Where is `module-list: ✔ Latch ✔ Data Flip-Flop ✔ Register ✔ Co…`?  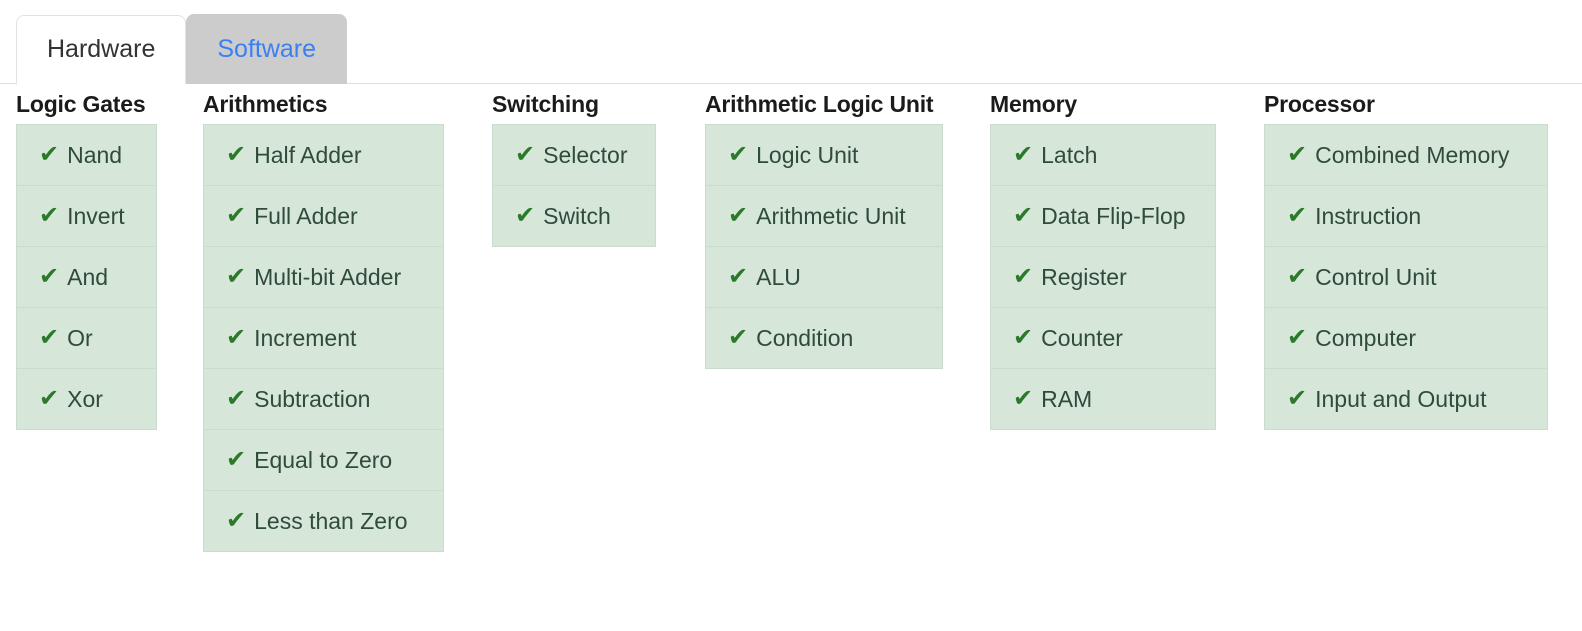 module-list: ✔ Latch ✔ Data Flip-Flop ✔ Register ✔ Co… is located at coordinates (1103, 277).